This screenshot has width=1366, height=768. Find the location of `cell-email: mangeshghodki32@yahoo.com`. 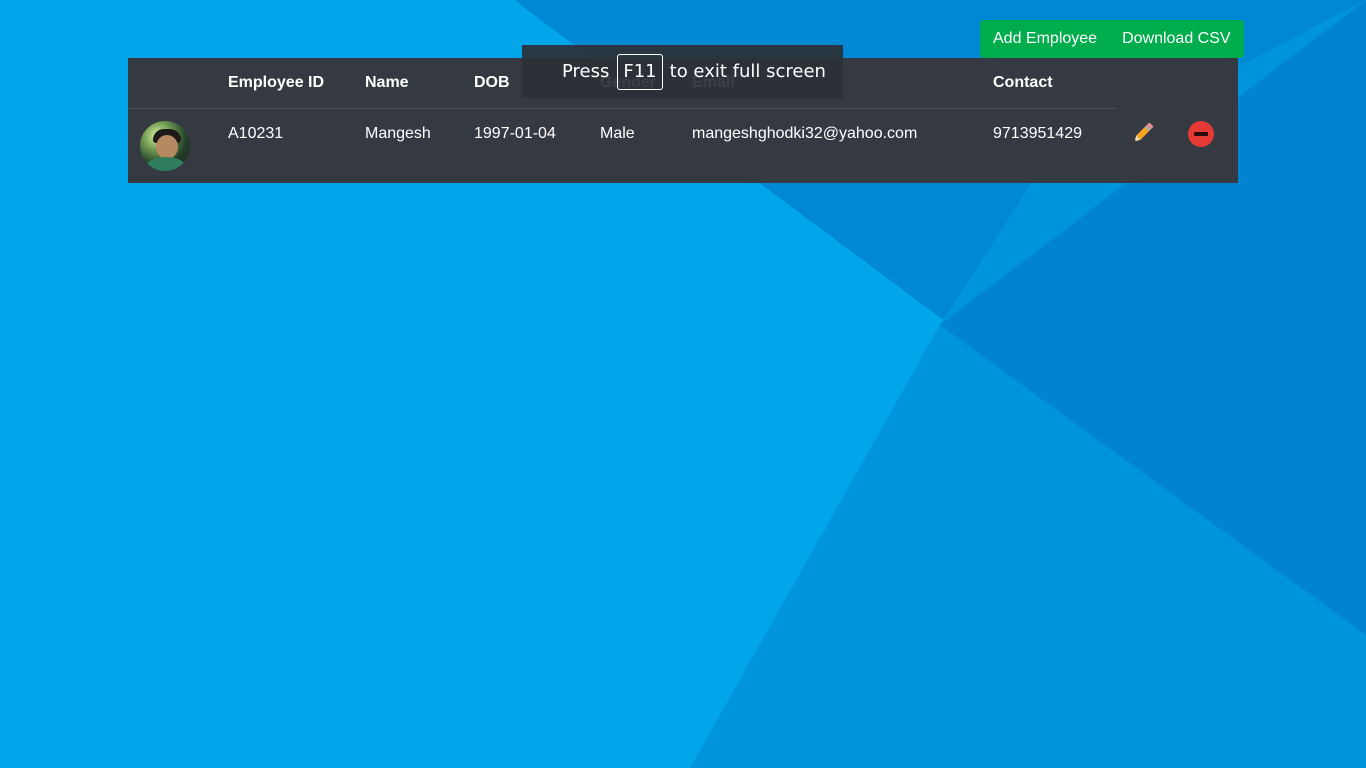

cell-email: mangeshghodki32@yahoo.com is located at coordinates (805, 133).